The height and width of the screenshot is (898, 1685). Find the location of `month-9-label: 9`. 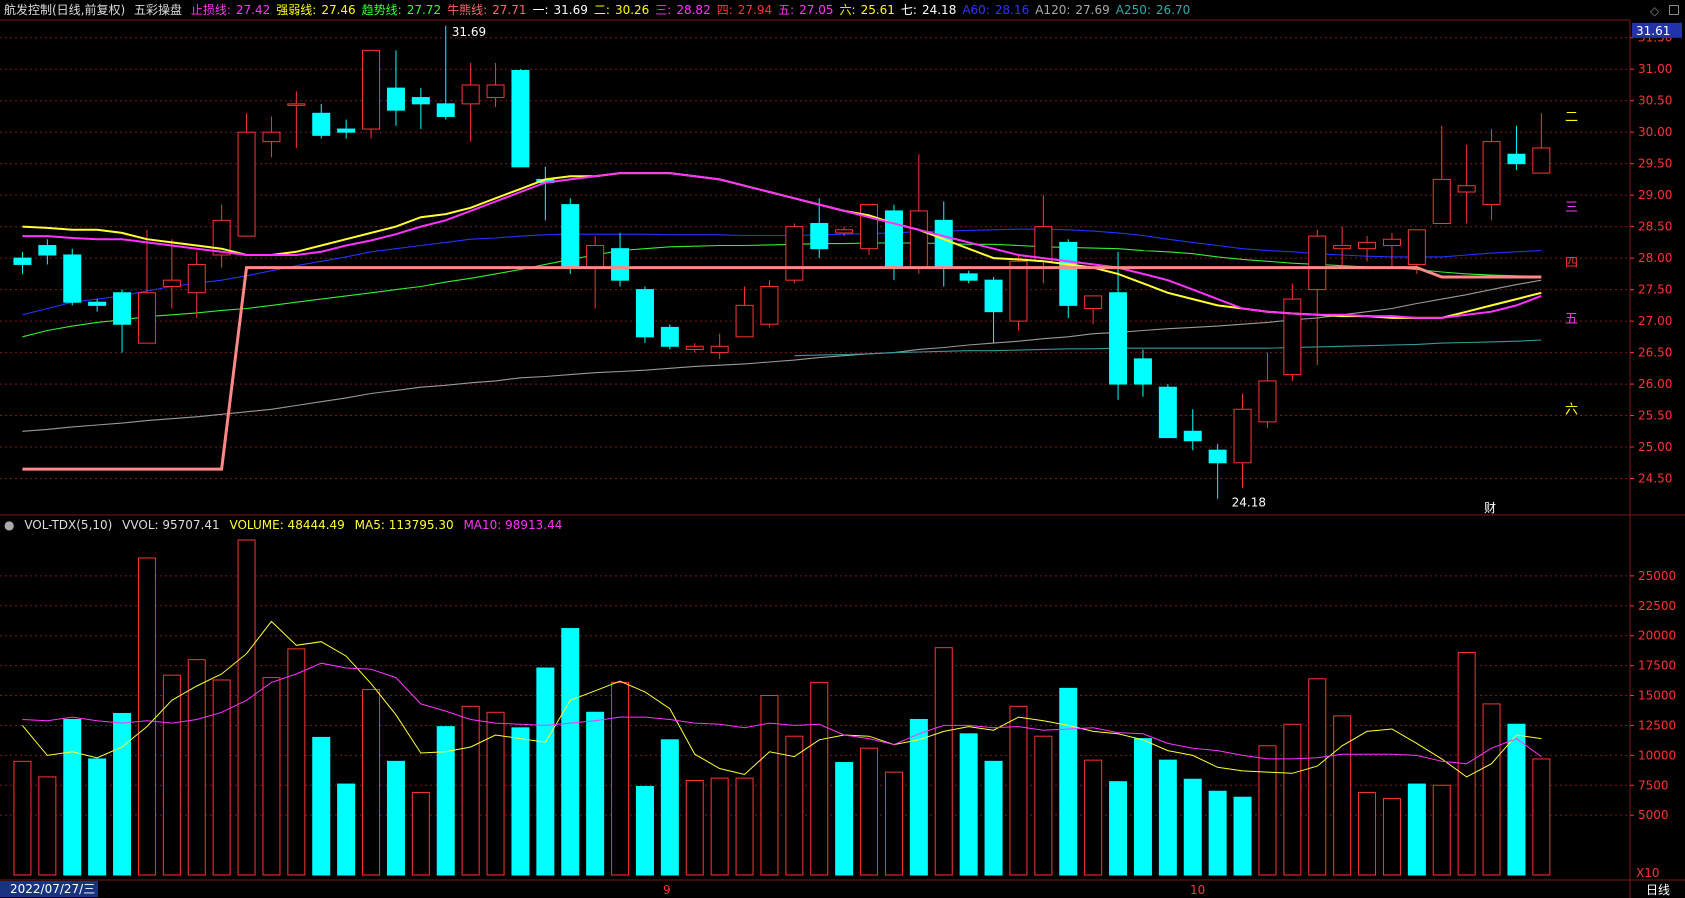

month-9-label: 9 is located at coordinates (667, 890).